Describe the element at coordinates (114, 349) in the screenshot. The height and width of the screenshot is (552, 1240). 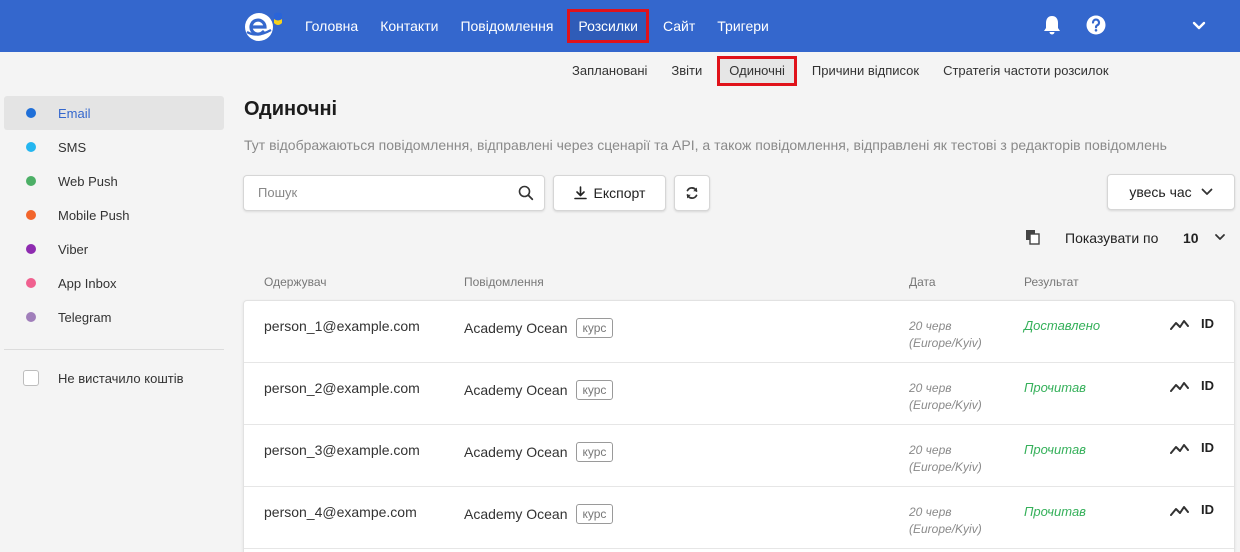
I see `sidebar-divider` at that location.